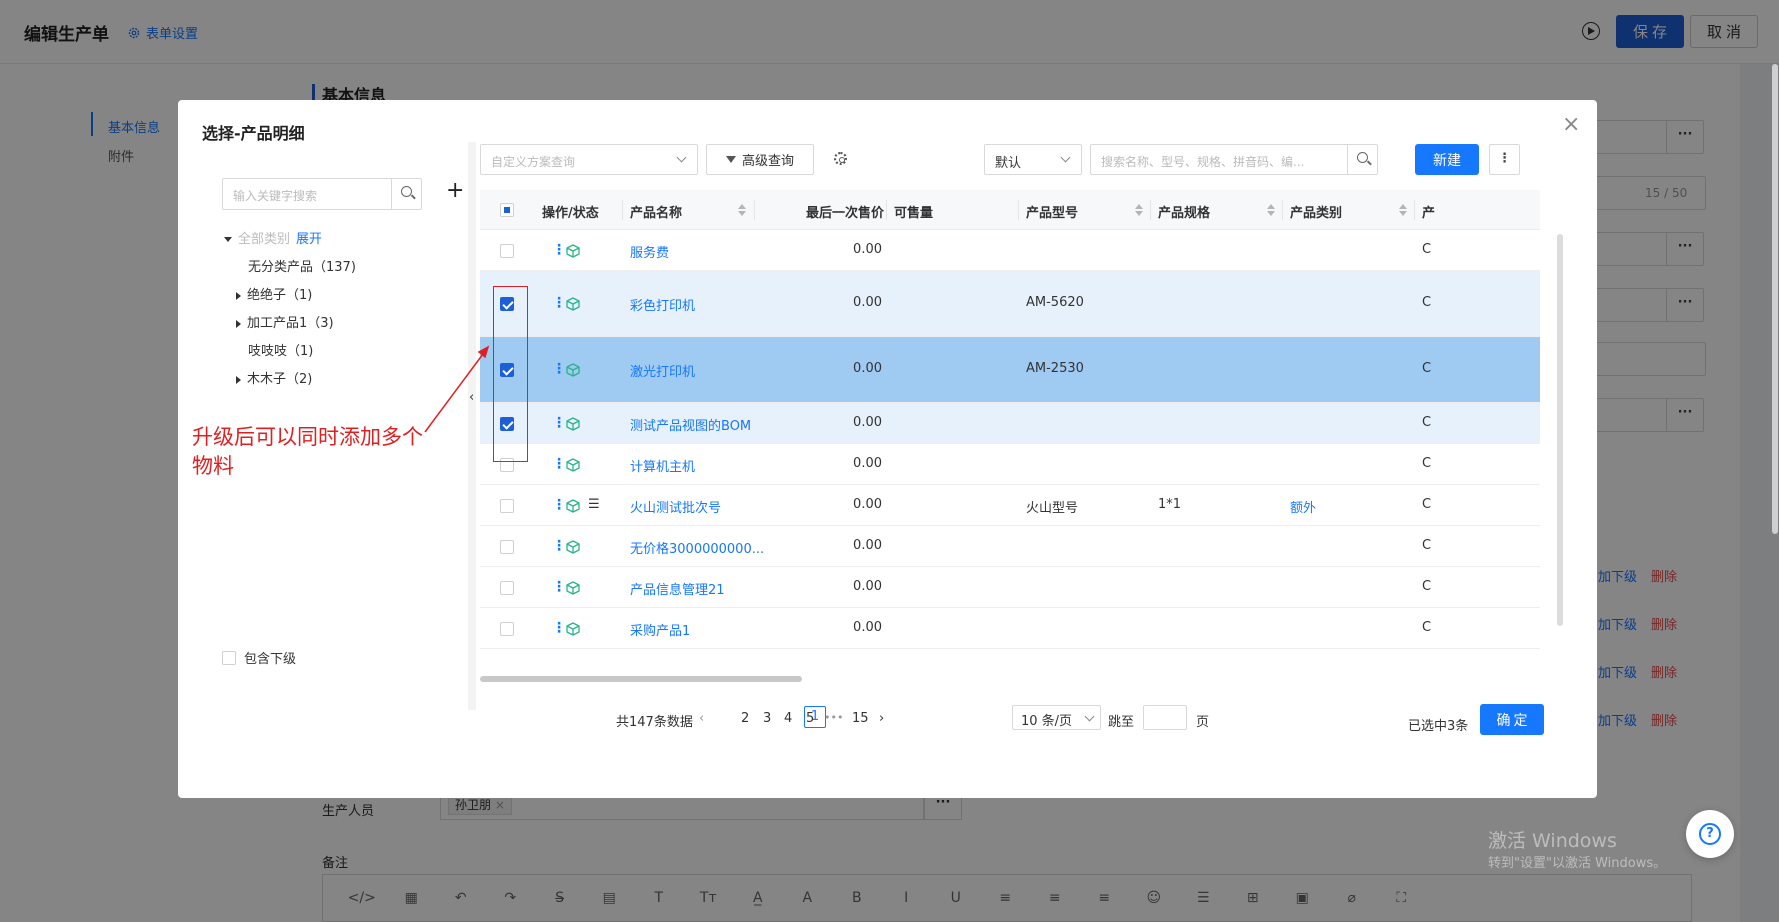  Describe the element at coordinates (1316, 211) in the screenshot. I see `column-header: 产品类别` at that location.